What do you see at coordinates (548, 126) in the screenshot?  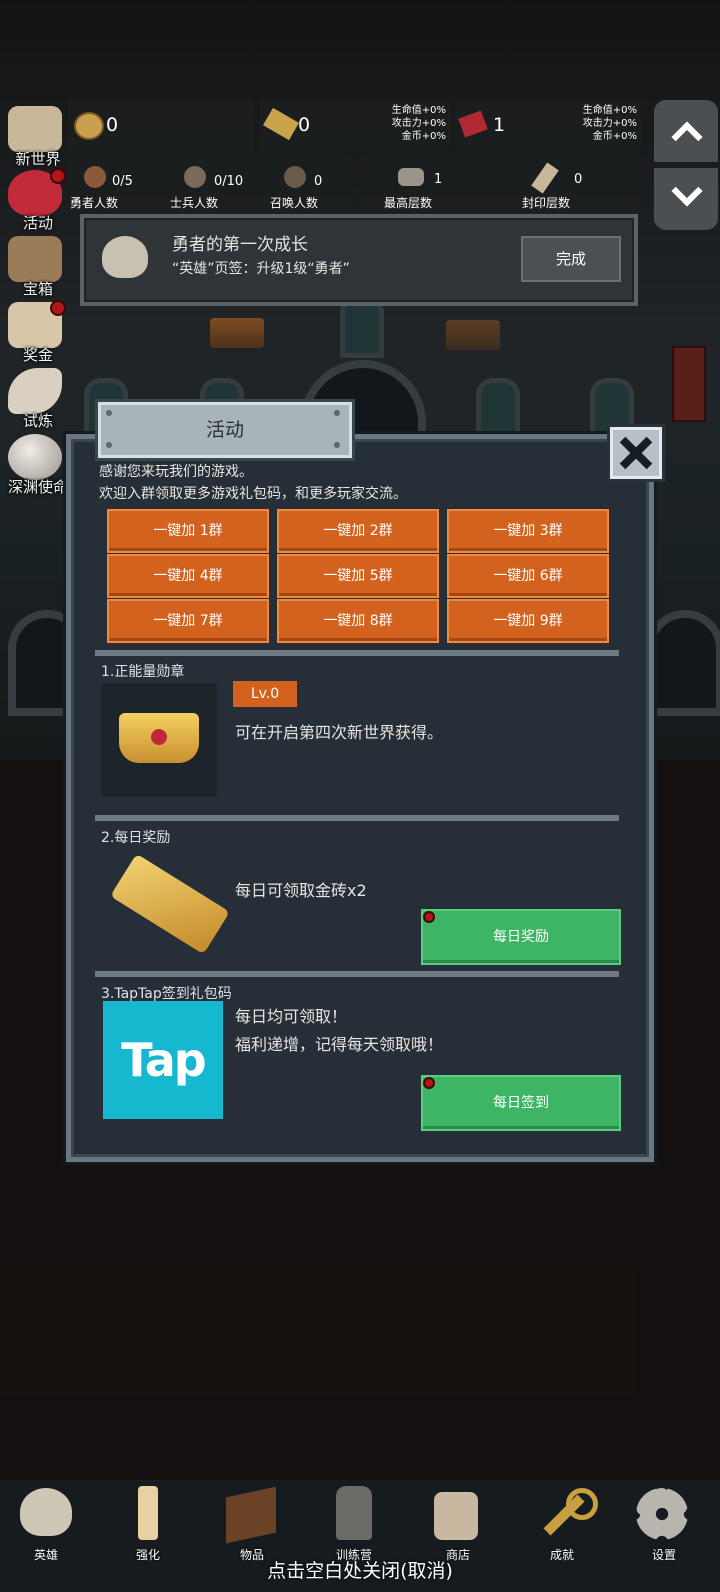 I see `gem-box: 1 生命值+0% 攻击力+0% 金币+0%` at bounding box center [548, 126].